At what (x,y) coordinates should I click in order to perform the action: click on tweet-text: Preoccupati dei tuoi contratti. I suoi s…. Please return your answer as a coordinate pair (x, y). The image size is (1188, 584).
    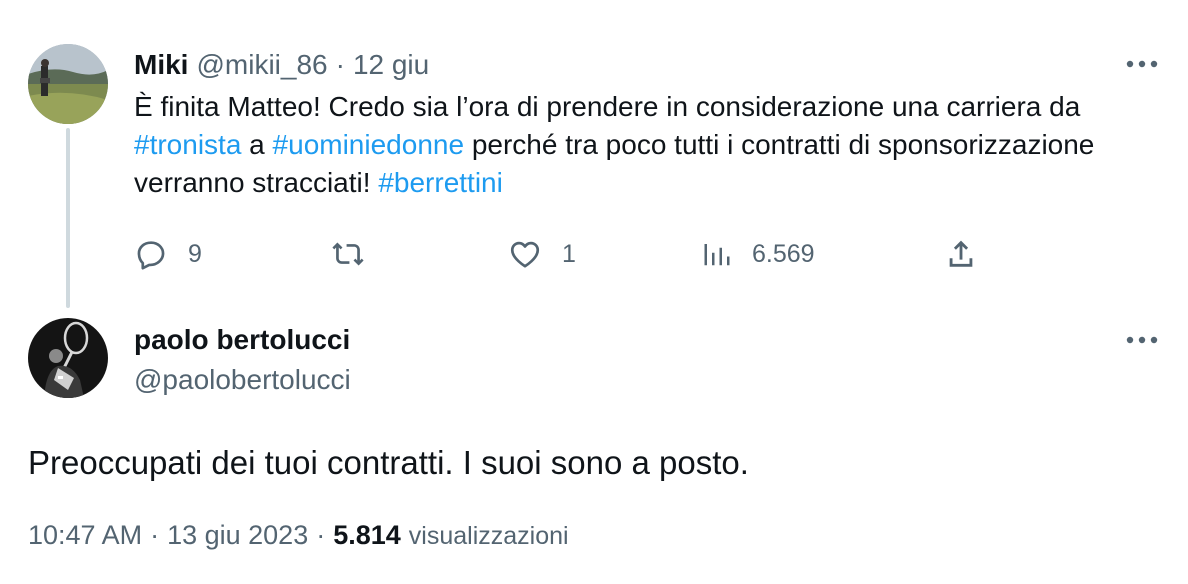
    Looking at the image, I should click on (388, 462).